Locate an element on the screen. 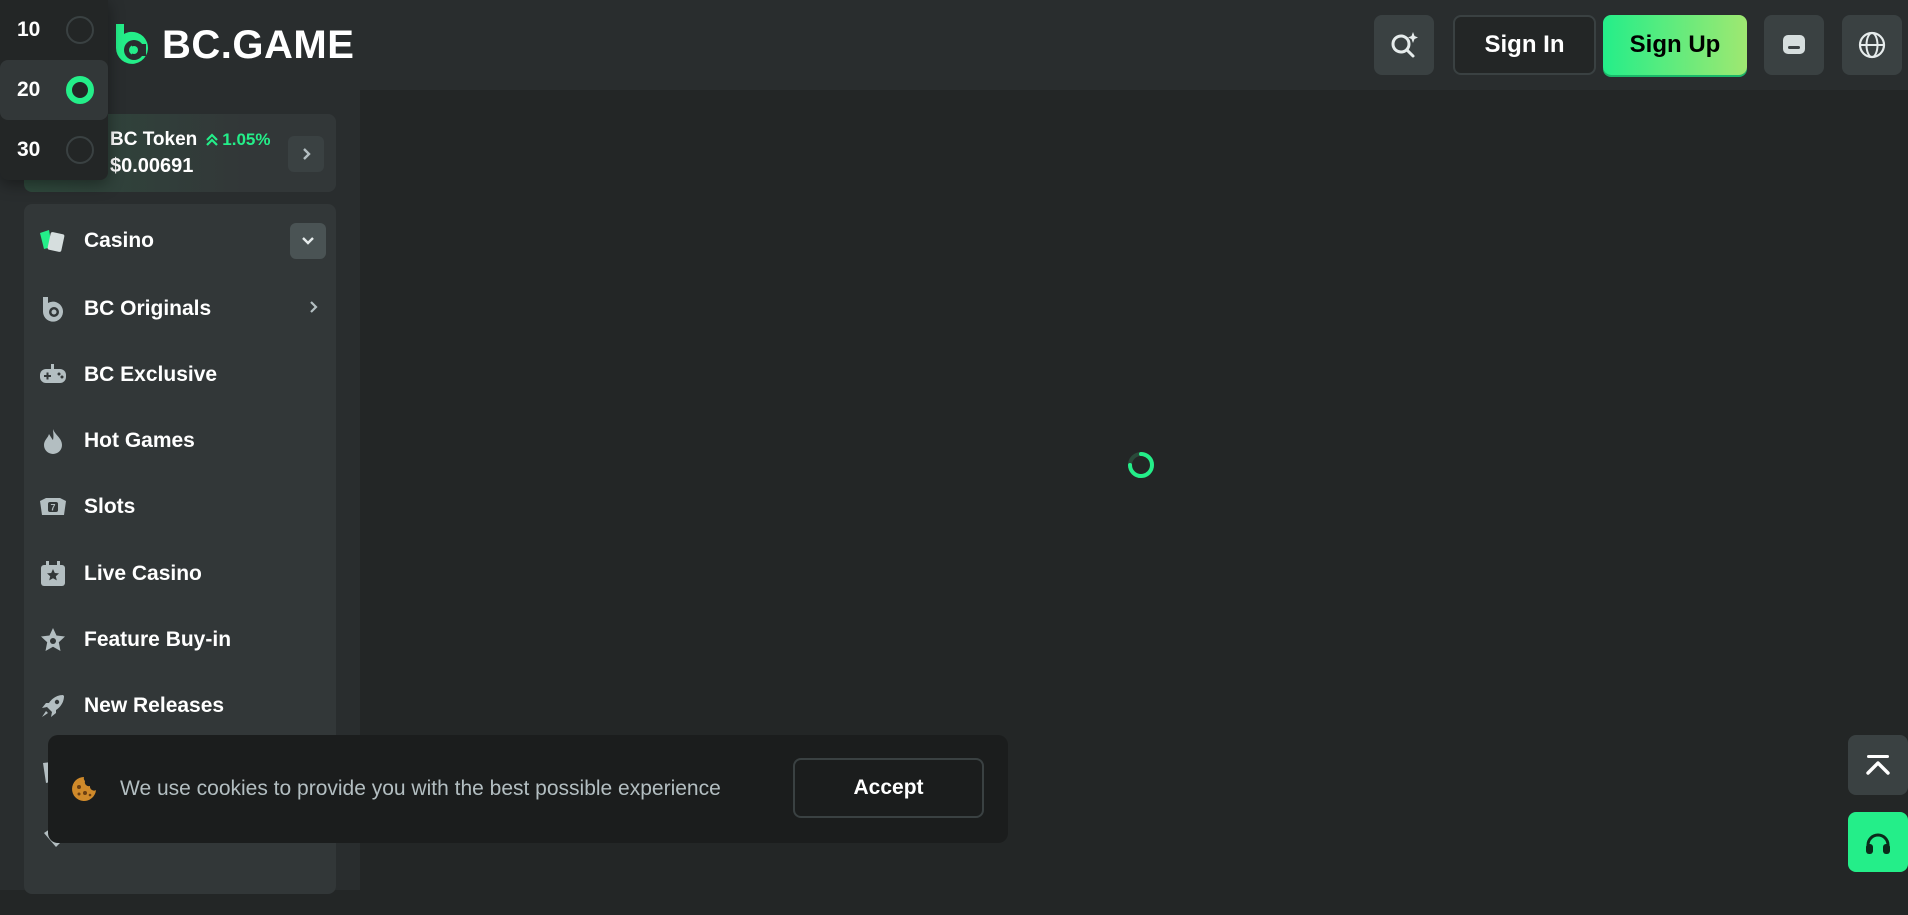 This screenshot has height=915, width=1908. sign-in-button: Sign In is located at coordinates (1524, 45).